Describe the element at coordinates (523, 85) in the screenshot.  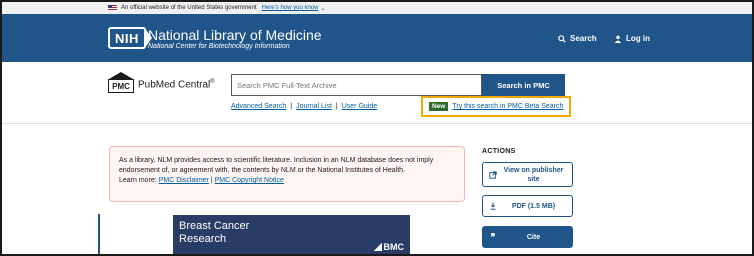
I see `search-in-pmc-button: Search in PMC` at that location.